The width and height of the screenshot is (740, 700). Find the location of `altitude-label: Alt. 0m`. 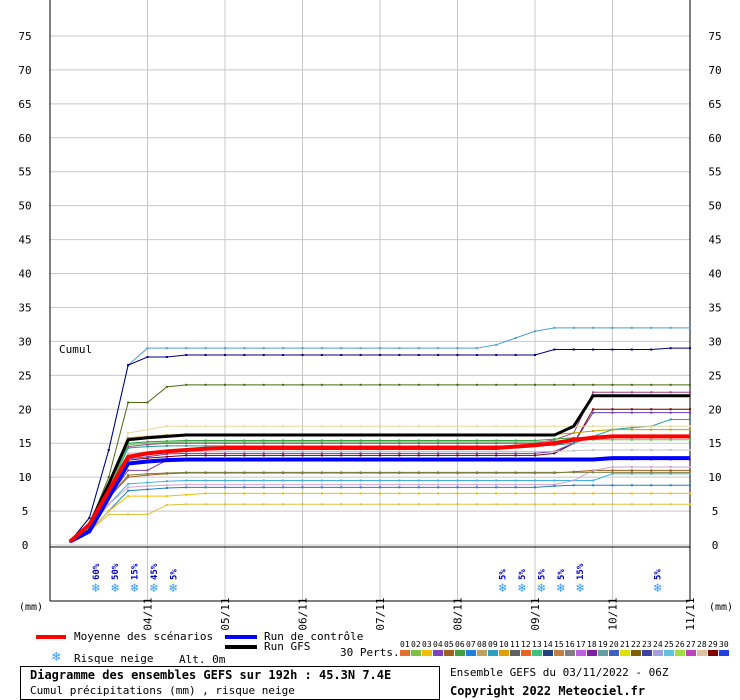

altitude-label: Alt. 0m is located at coordinates (202, 659).